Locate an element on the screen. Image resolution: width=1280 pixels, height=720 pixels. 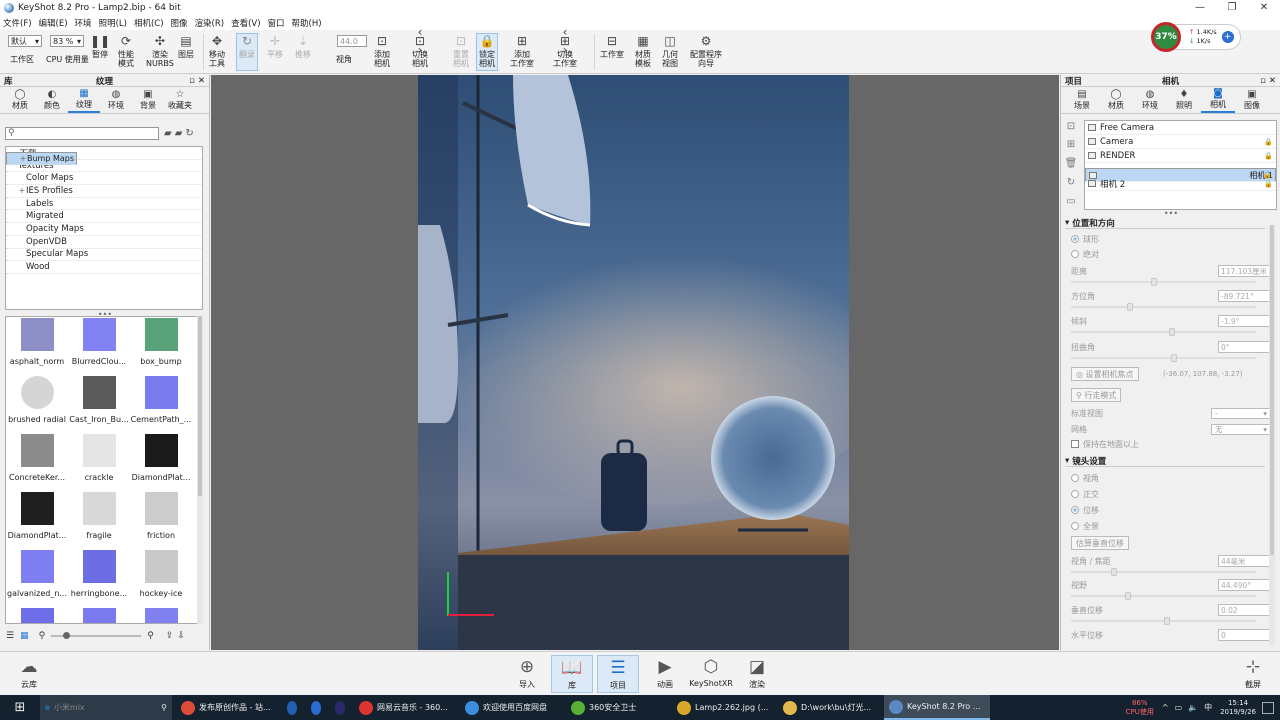
switch-studio-button: ‹ ⊞ › 切换 工作室 is located at coordinates (565, 47).